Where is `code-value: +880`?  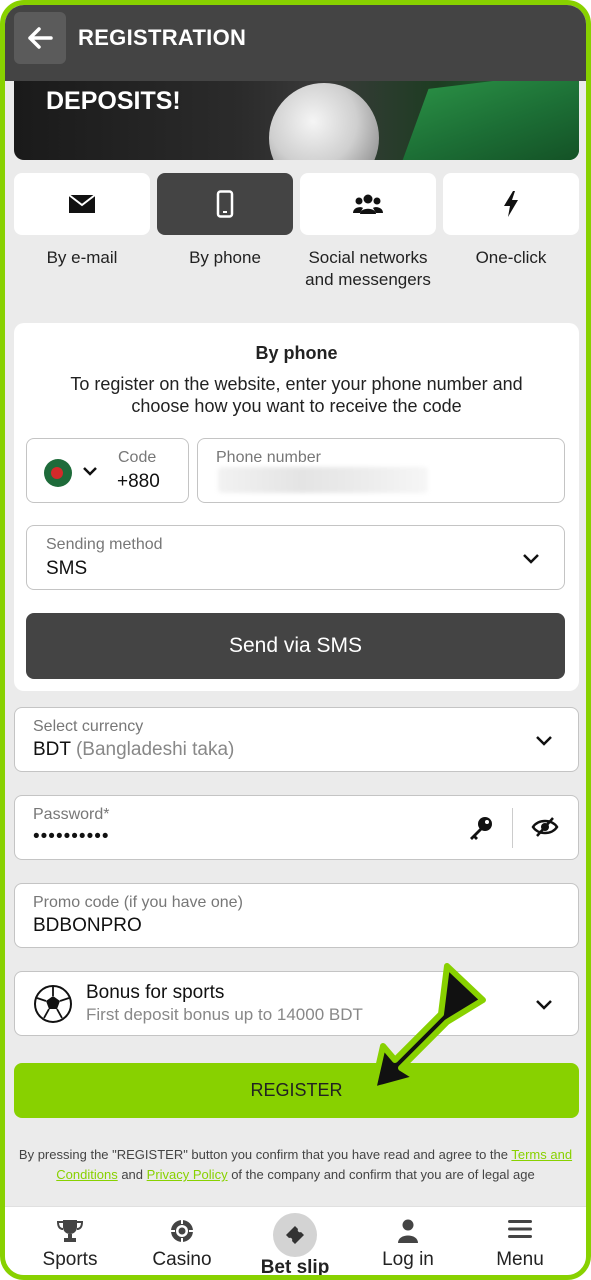
code-value: +880 is located at coordinates (138, 481).